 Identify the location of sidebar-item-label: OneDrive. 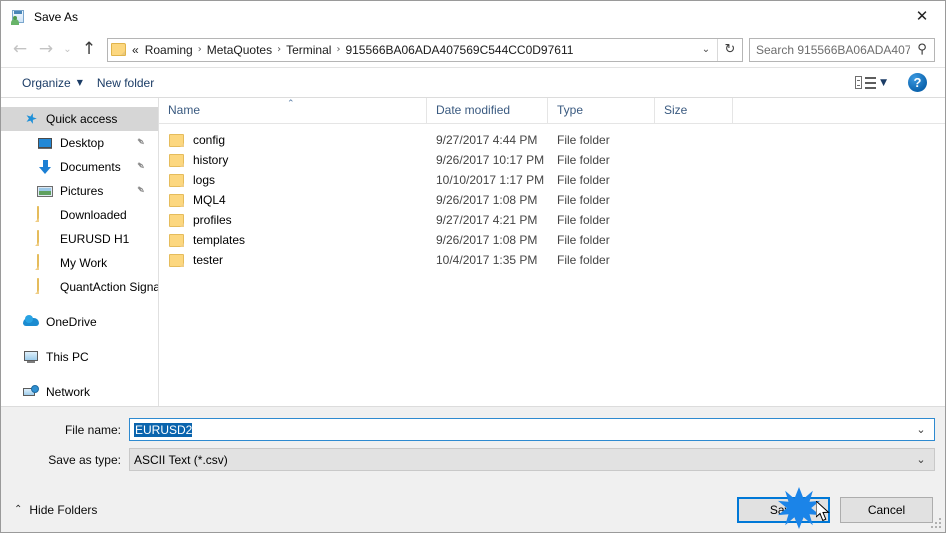
(71, 322).